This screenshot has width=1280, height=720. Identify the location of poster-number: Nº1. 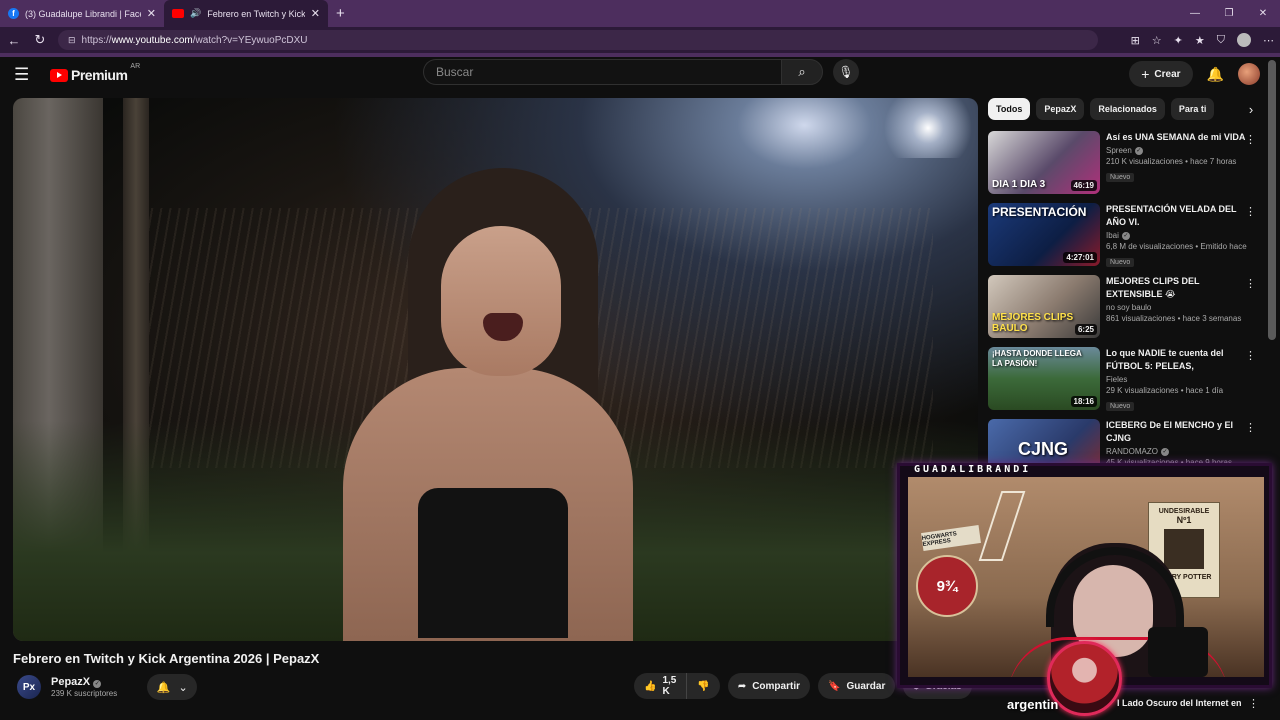
(1184, 520).